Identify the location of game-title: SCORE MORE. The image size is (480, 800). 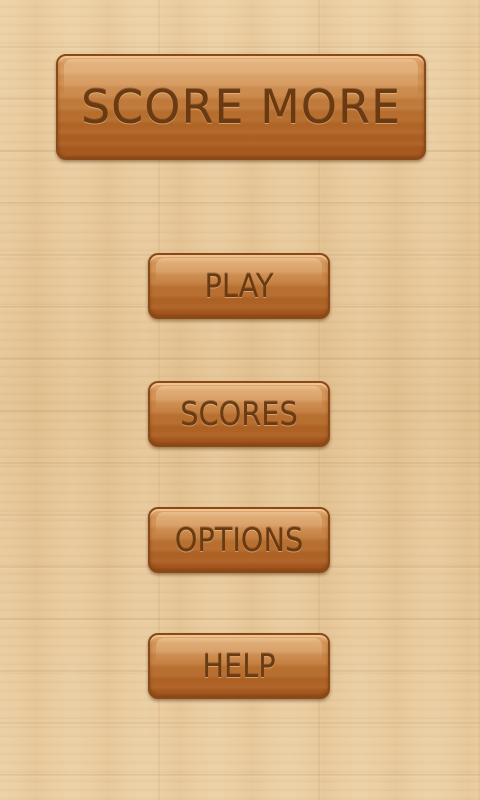
(241, 107).